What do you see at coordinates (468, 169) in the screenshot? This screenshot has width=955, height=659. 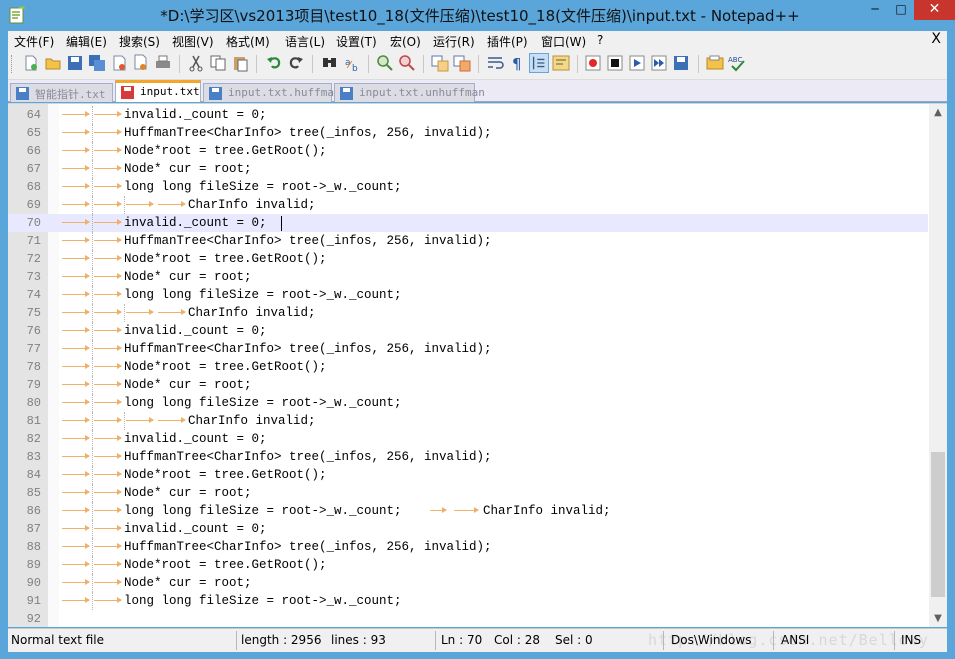 I see `editor-line: 67 Node* cur = root;` at bounding box center [468, 169].